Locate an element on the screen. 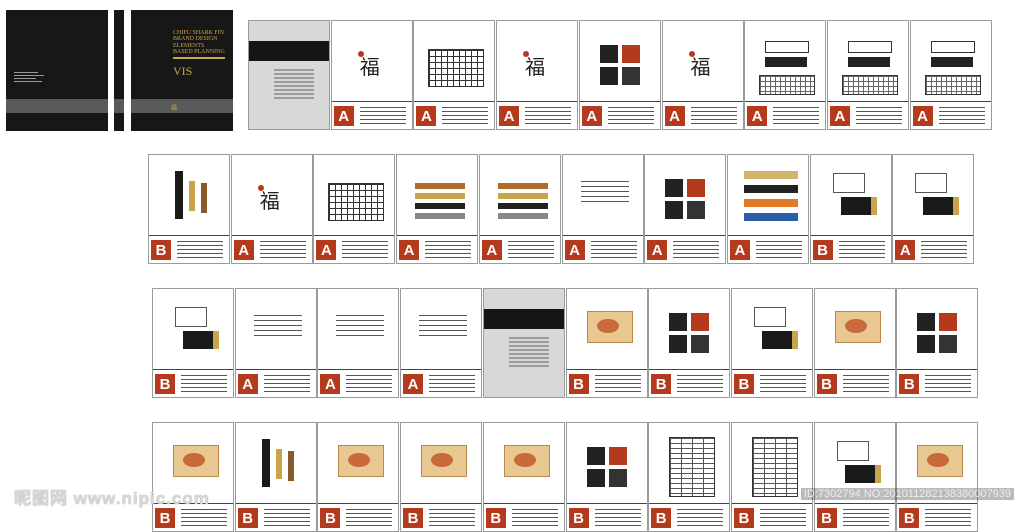 This screenshot has height=532, width=1024. page-header-bar is located at coordinates (523, 319).